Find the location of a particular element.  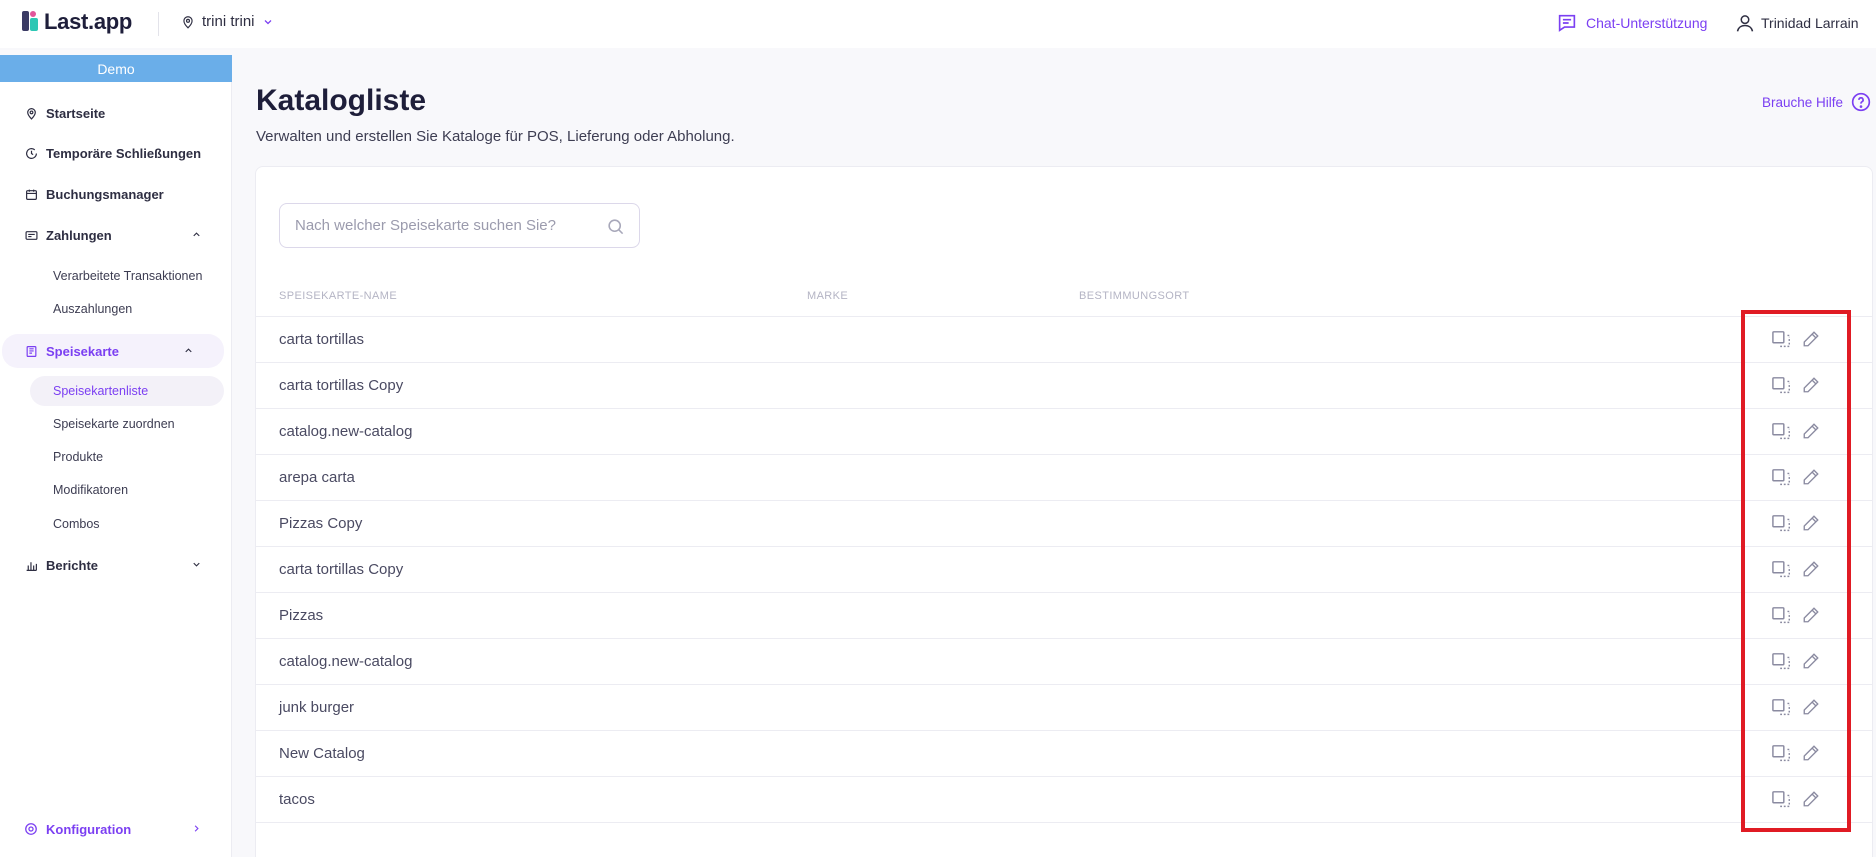

question-circle-icon is located at coordinates (1861, 102).